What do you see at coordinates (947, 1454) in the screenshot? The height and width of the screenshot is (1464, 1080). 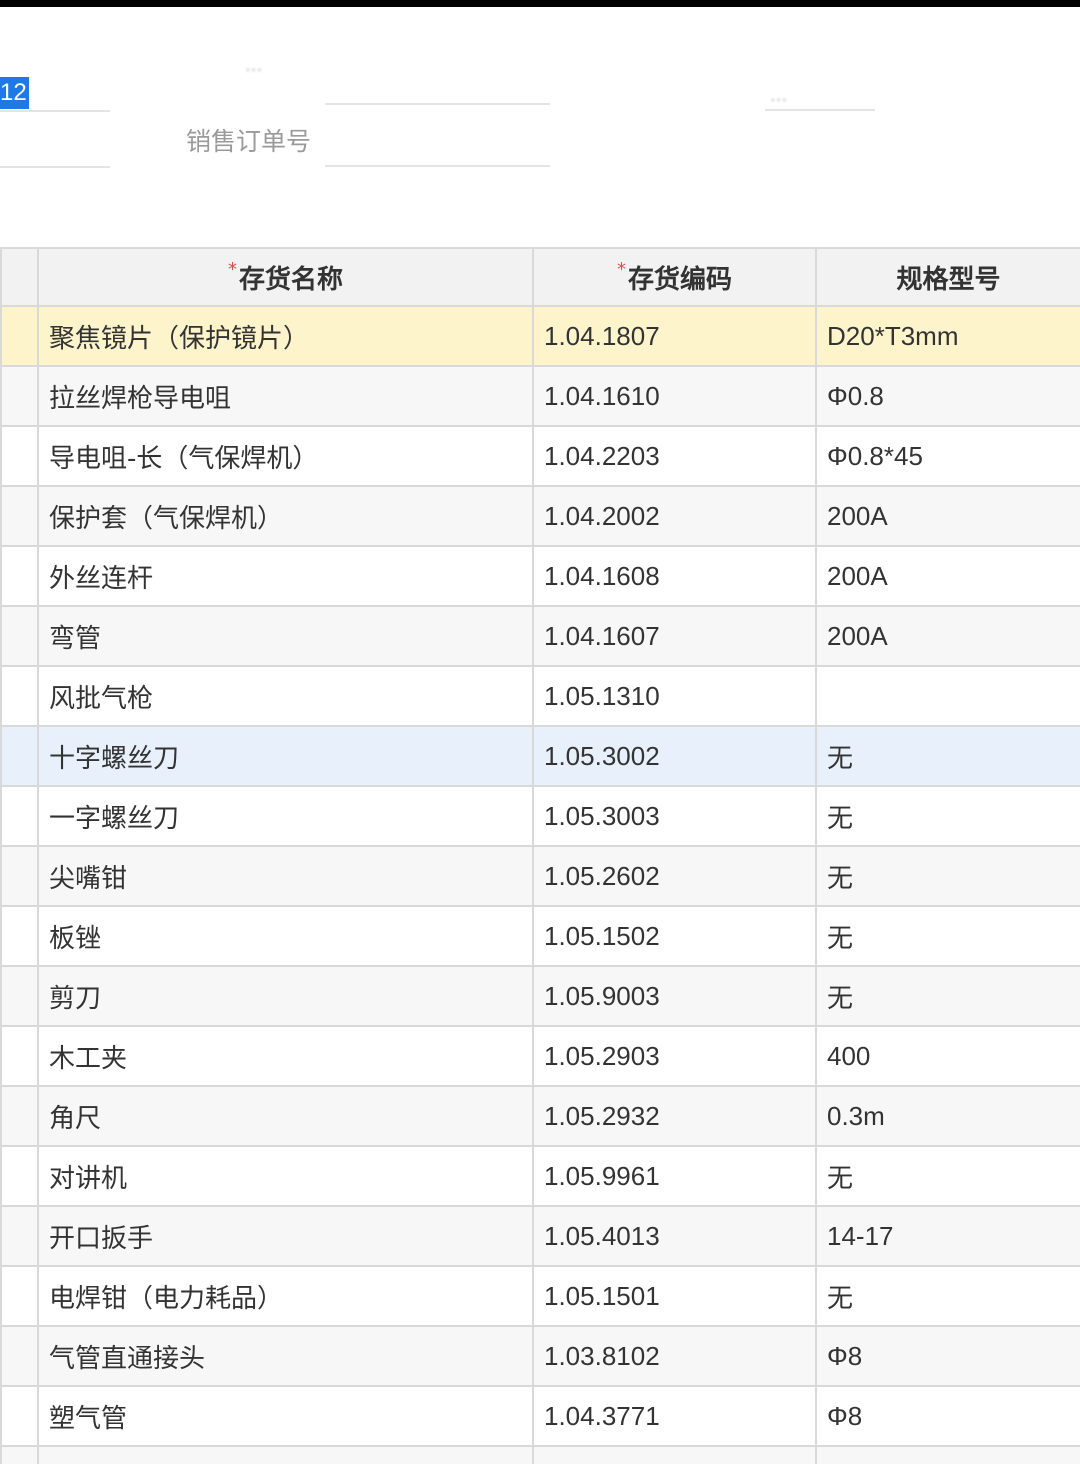 I see `spec-model-cell` at bounding box center [947, 1454].